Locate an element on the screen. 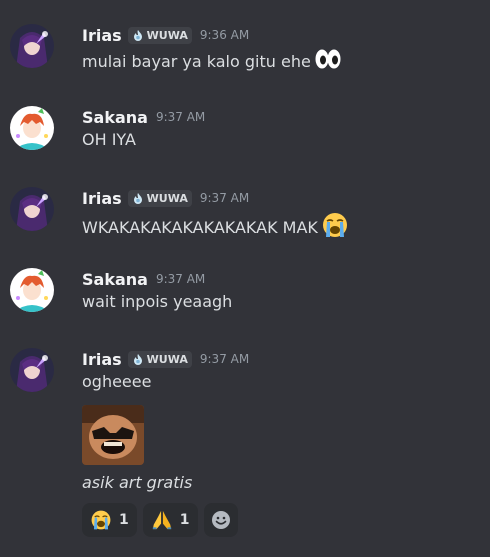  message-header: Irias WUWA 9:36 AM is located at coordinates (165, 35).